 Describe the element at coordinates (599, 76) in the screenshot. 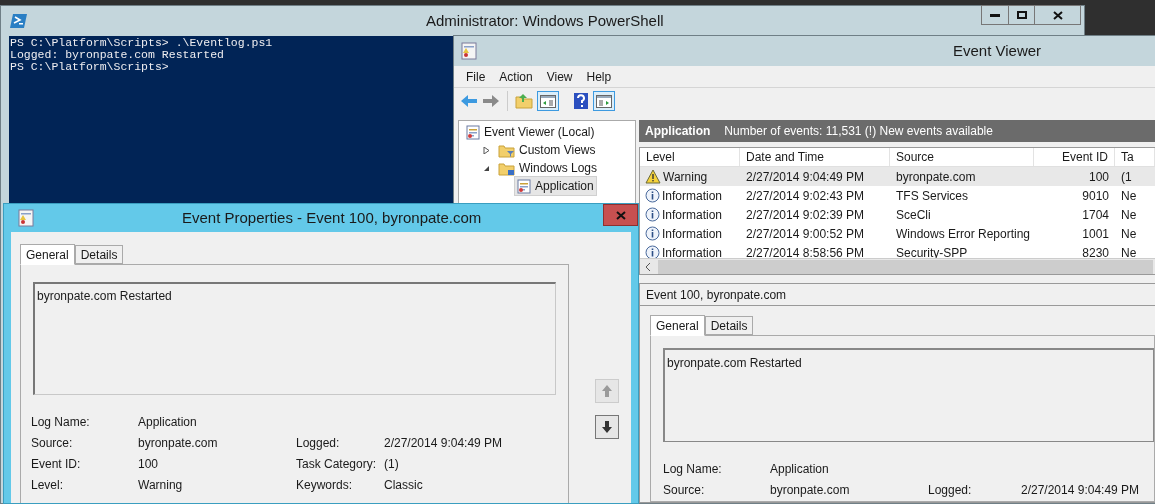

I see `menu-item: Help` at that location.